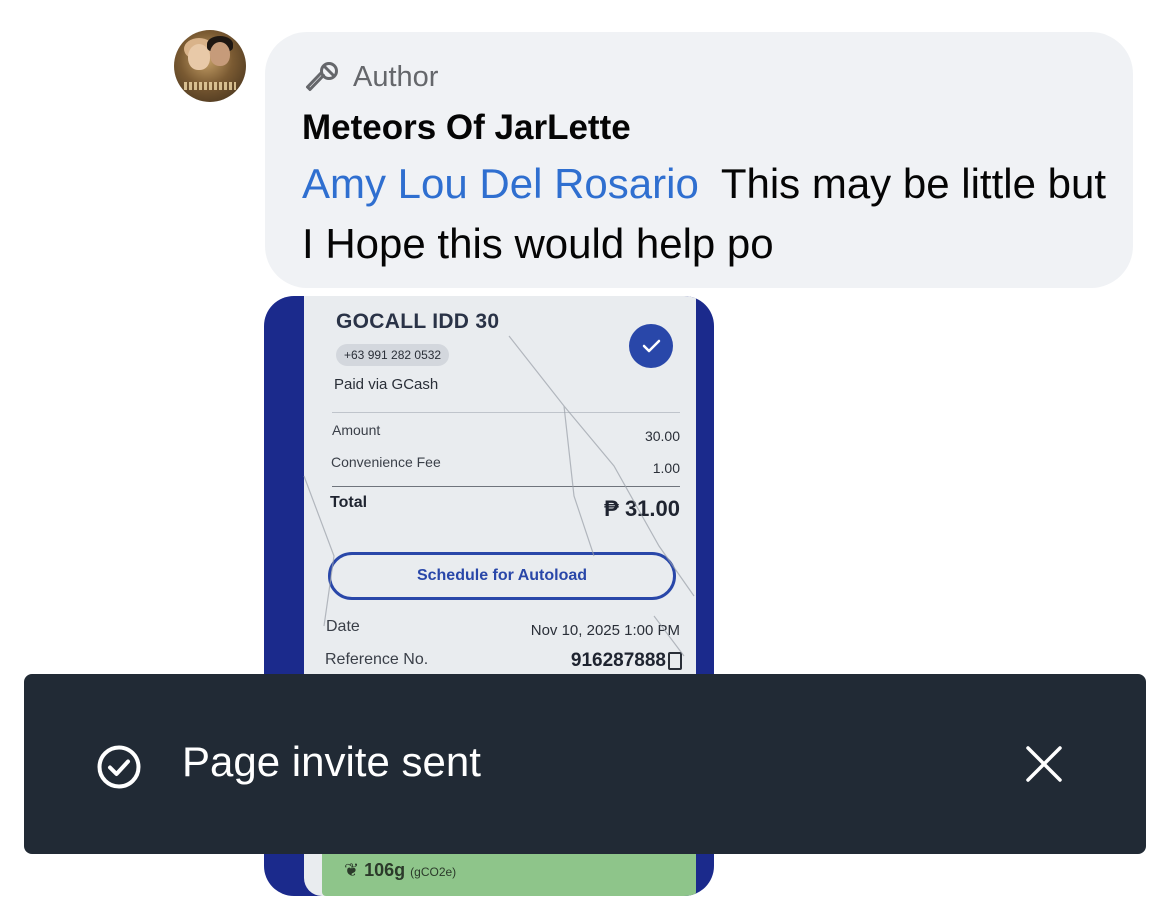  Describe the element at coordinates (466, 128) in the screenshot. I see `comment-author-name: Meteors Of JarLette` at that location.